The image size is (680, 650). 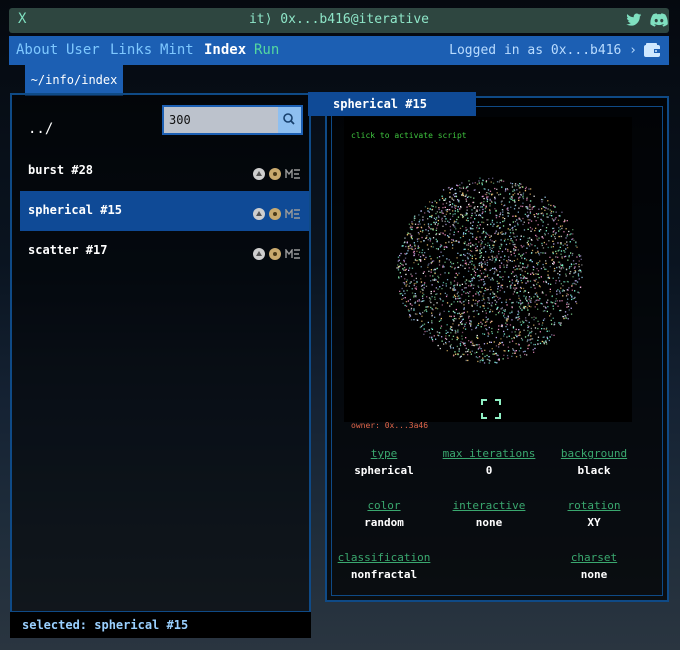 What do you see at coordinates (543, 50) in the screenshot?
I see `login-status: Logged in as 0x...b416 ›` at bounding box center [543, 50].